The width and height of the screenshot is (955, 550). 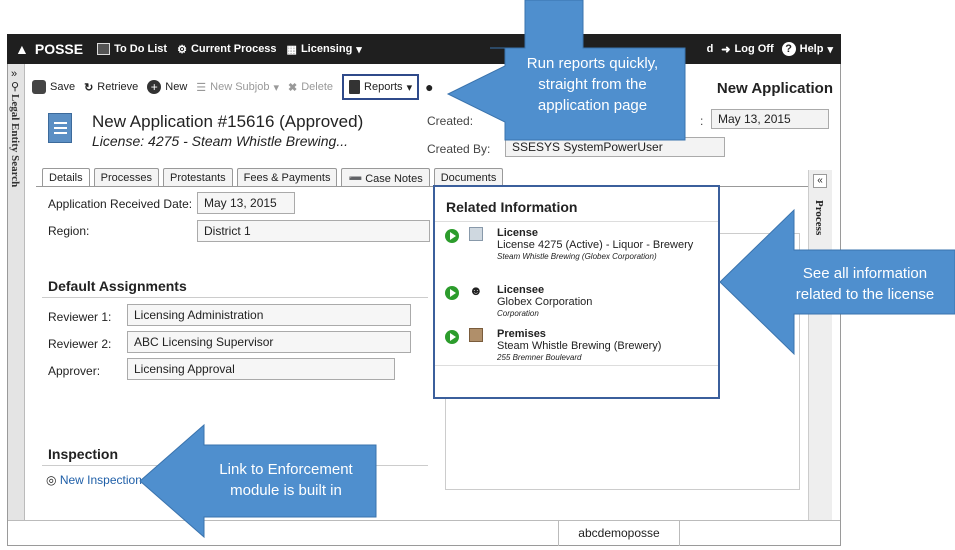 I want to click on tab-details: Details, so click(x=66, y=177).